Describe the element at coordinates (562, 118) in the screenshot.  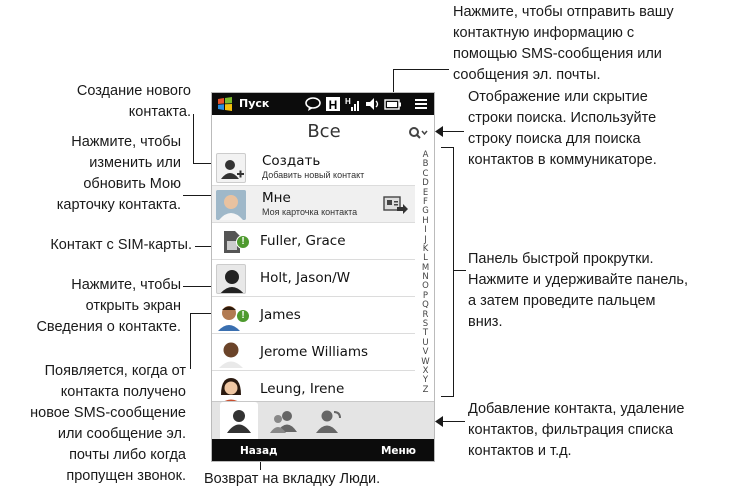
I see `callout-line: строки поиска. Используйте` at that location.